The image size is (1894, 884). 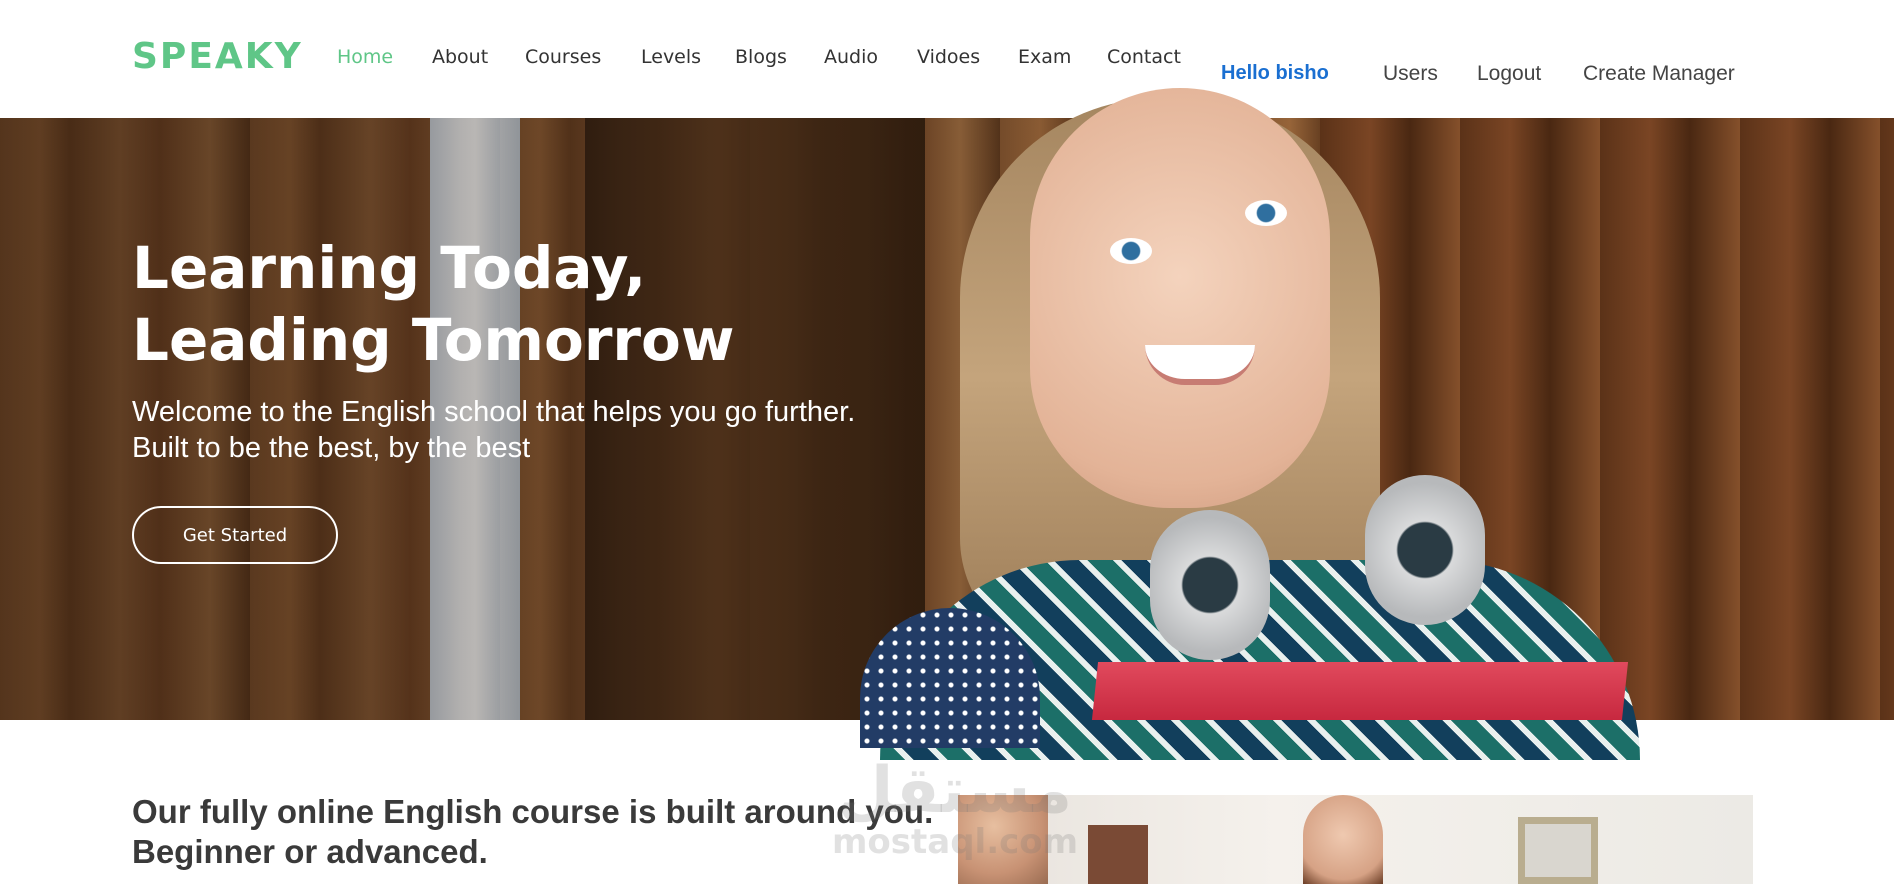 What do you see at coordinates (433, 340) in the screenshot?
I see `hero-title-line2: Leading Tomorrow` at bounding box center [433, 340].